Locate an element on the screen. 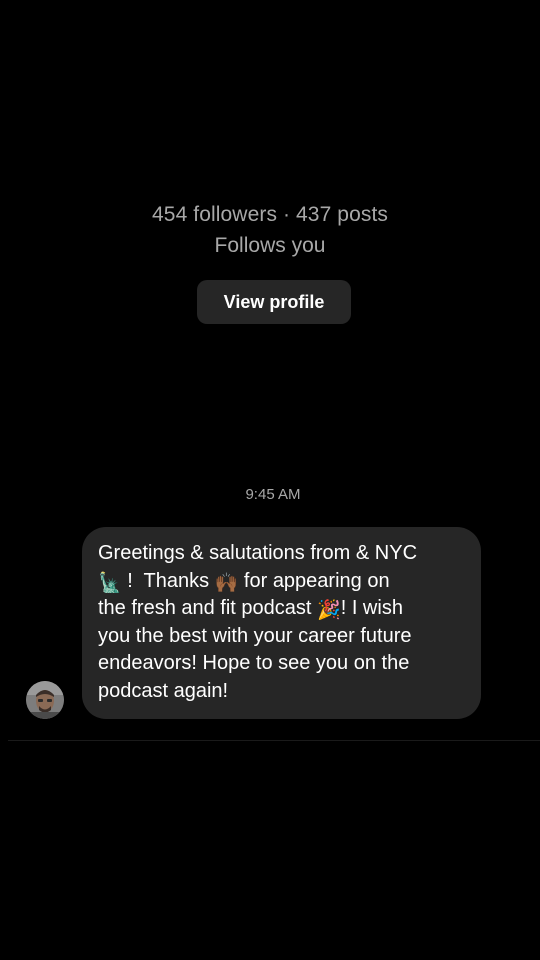 Image resolution: width=540 pixels, height=960 pixels. message-text: podcast again! is located at coordinates (163, 690).